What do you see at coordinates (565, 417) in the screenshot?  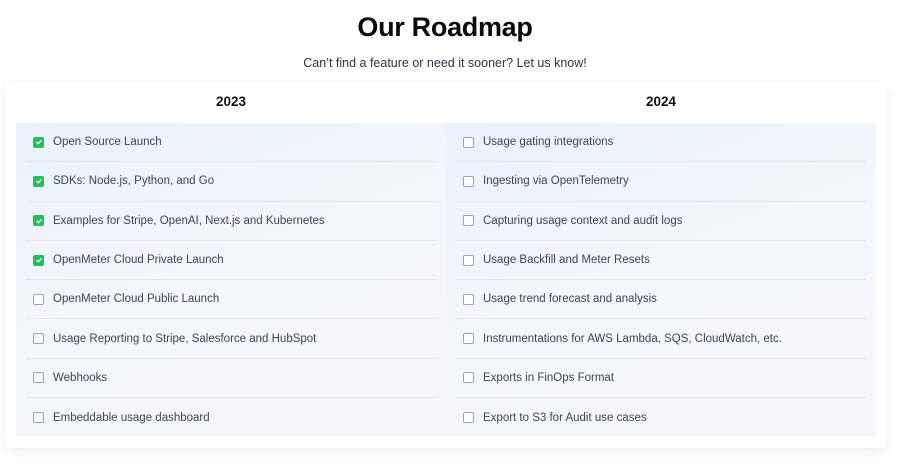 I see `roadmap-item-label: Export to S3 for Audit use cases` at bounding box center [565, 417].